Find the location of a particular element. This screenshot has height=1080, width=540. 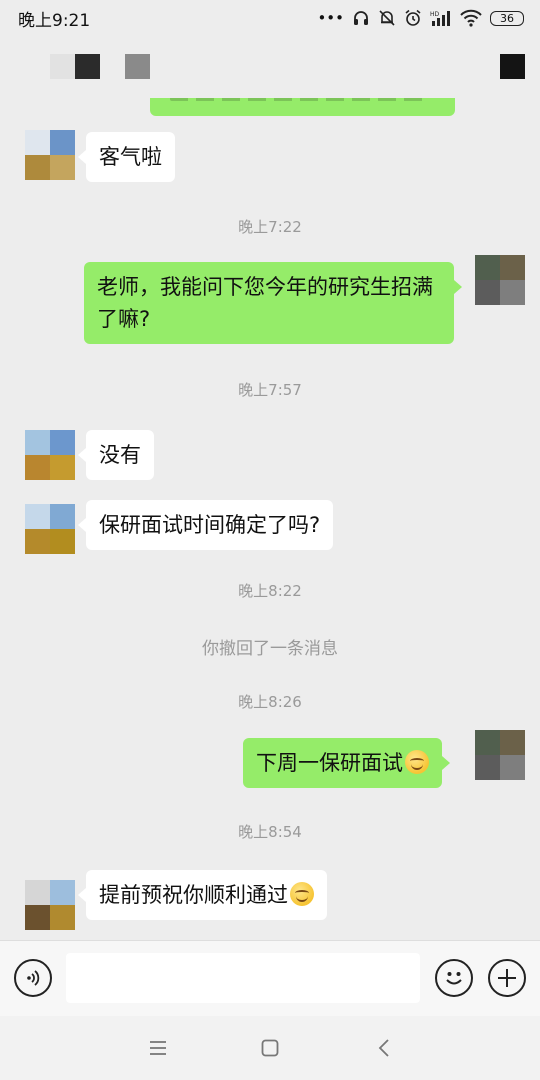

plus-icon is located at coordinates (507, 978).